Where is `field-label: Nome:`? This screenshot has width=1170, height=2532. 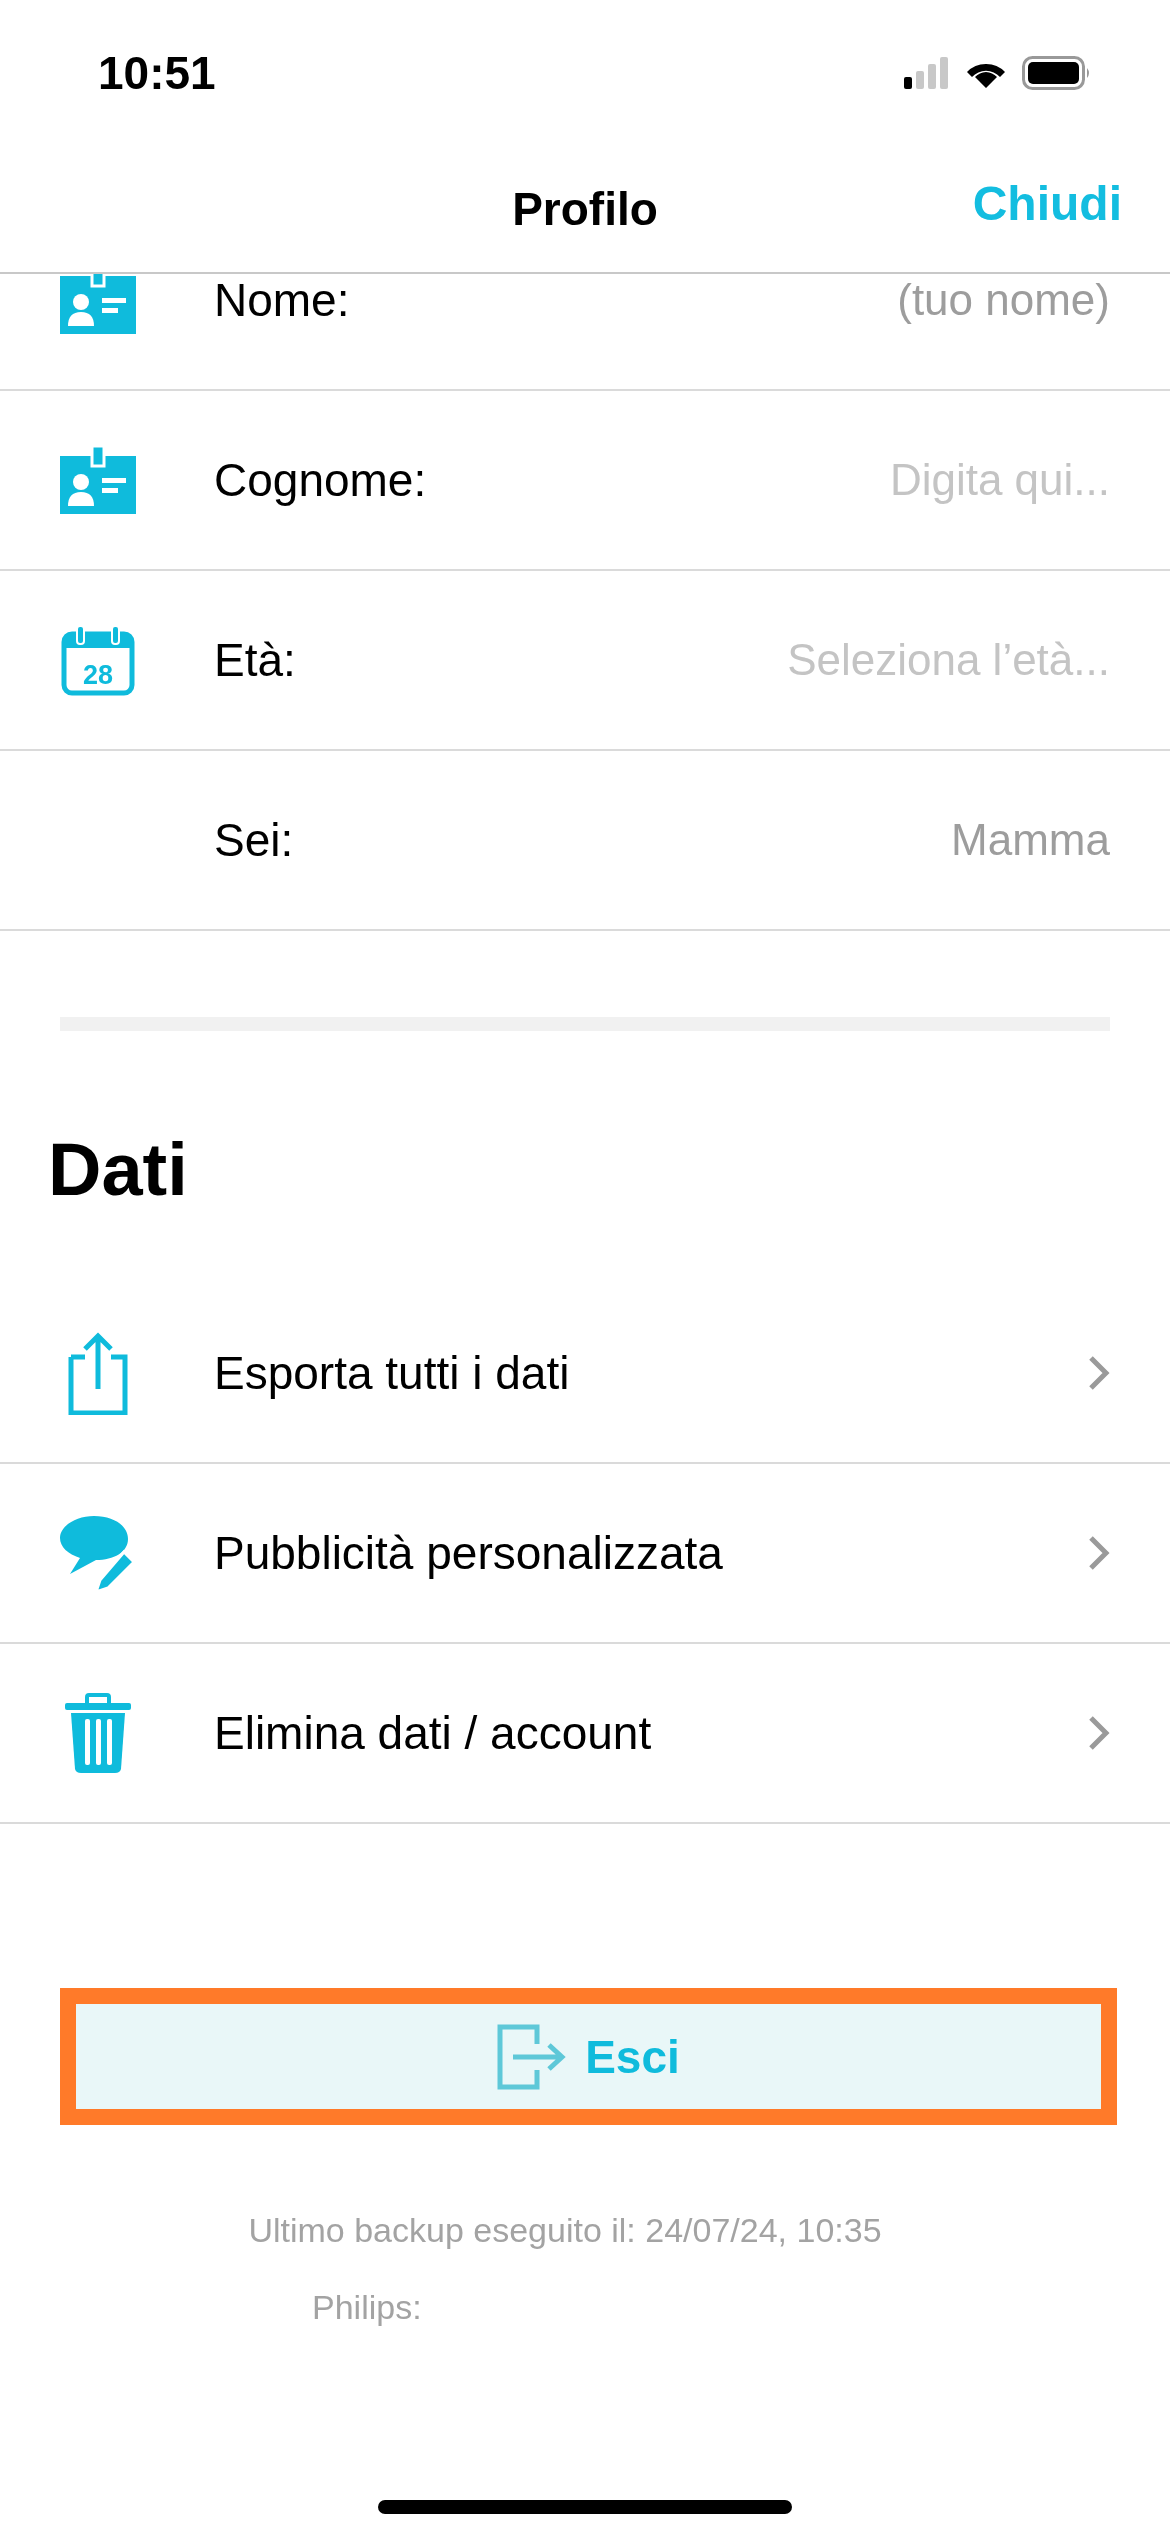
field-label: Nome: is located at coordinates (282, 300).